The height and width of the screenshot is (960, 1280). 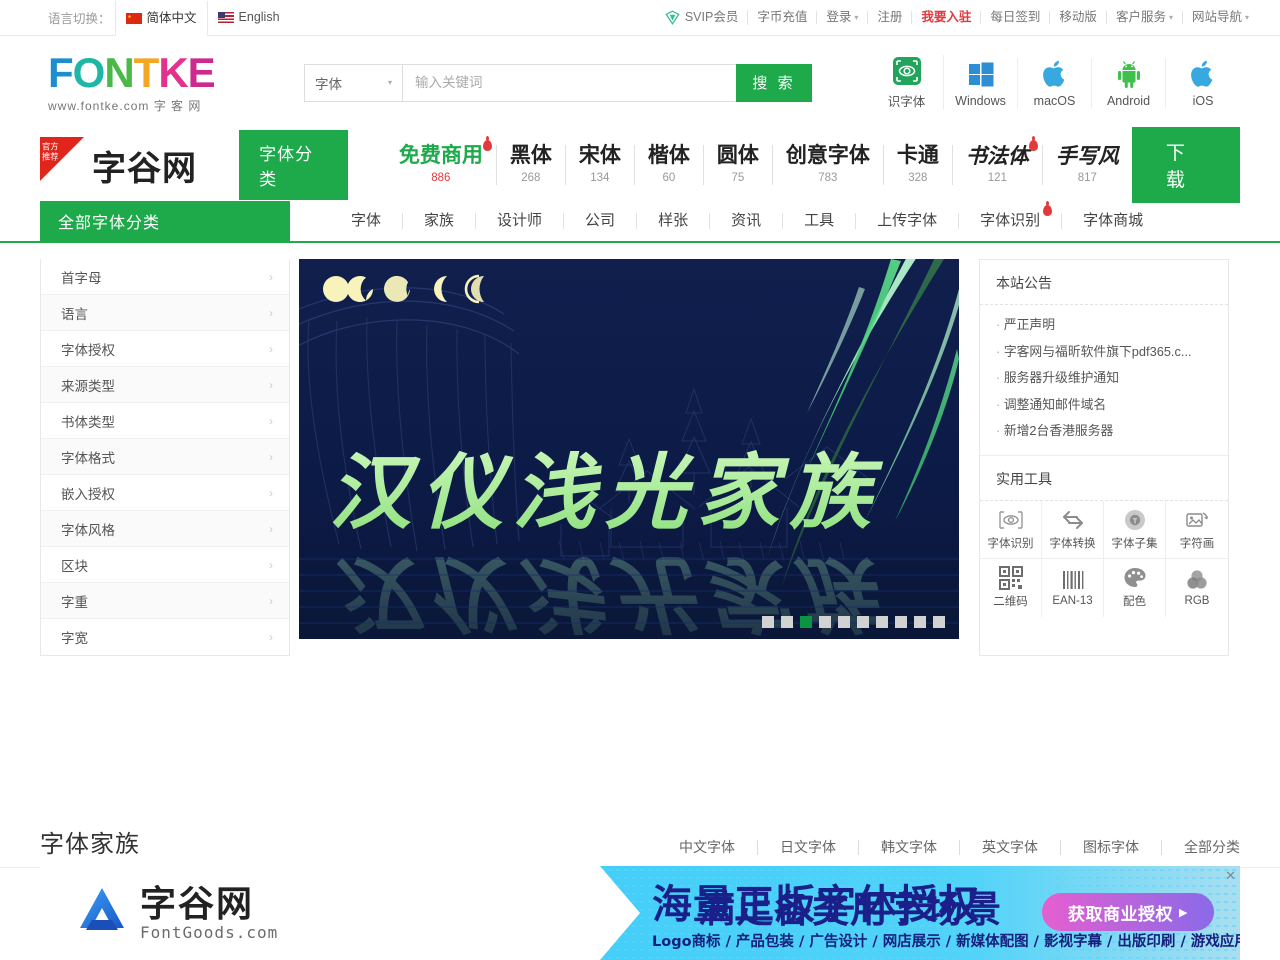 I want to click on platform-android: Android, so click(x=1129, y=82).